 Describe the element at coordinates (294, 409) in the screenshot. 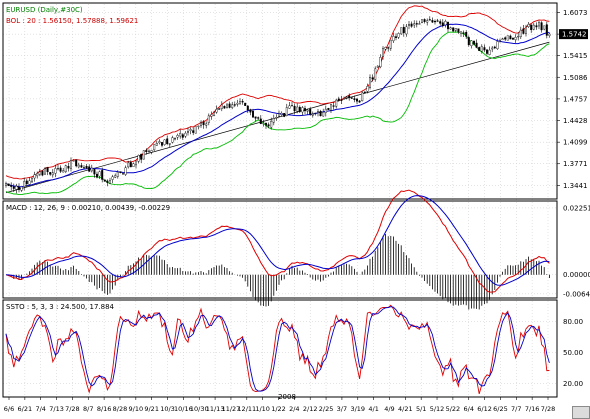

I see `date-tick-label: 2/4` at that location.